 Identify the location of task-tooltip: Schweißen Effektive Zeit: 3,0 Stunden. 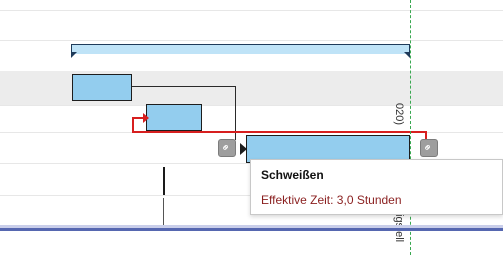
(376, 187).